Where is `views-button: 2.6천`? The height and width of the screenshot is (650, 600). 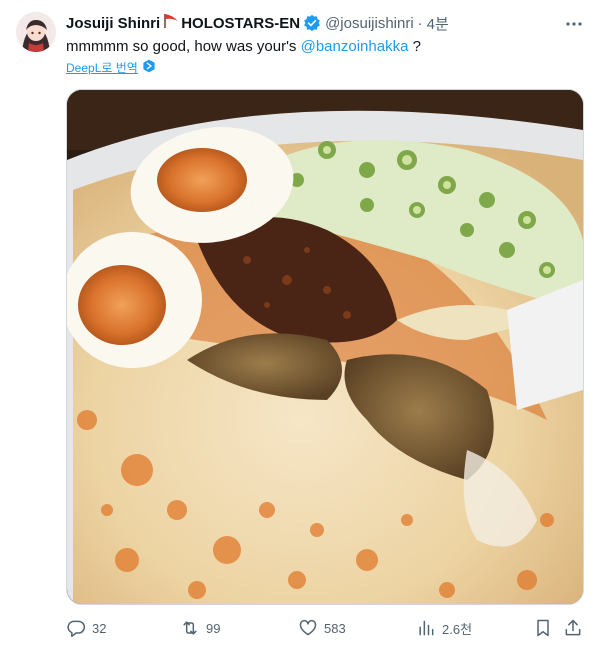
views-button: 2.6천 is located at coordinates (444, 628).